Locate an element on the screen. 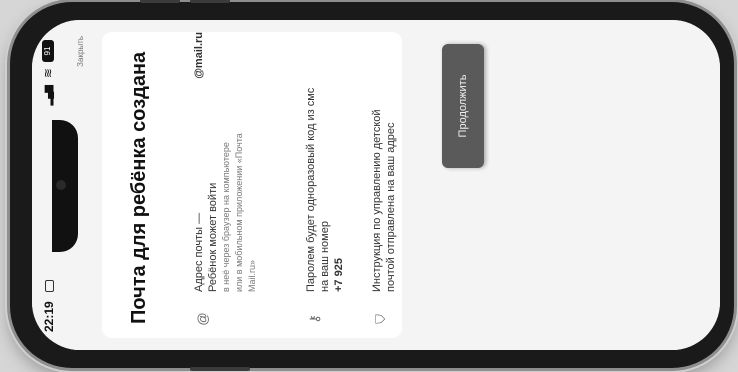  email-label: Адрес почты — is located at coordinates (199, 252).